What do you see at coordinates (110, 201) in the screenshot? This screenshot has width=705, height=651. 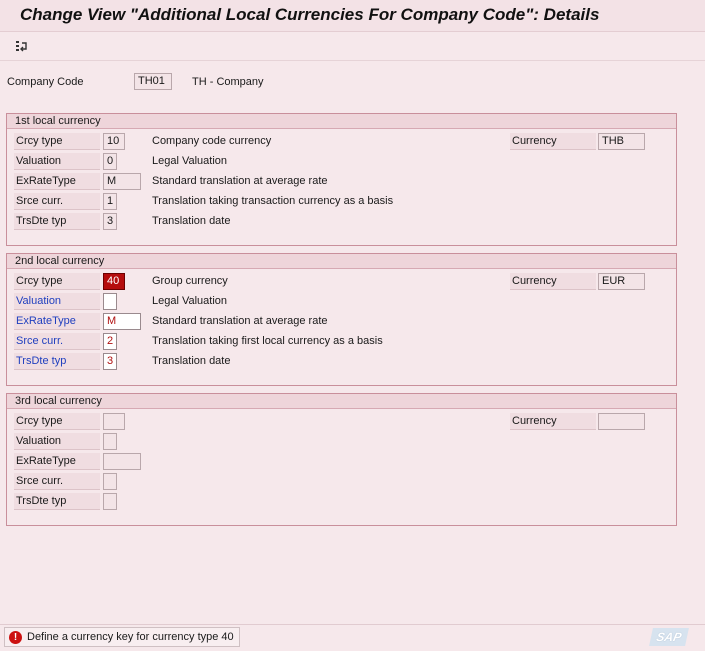 I see `srce-curr-field: 1` at bounding box center [110, 201].